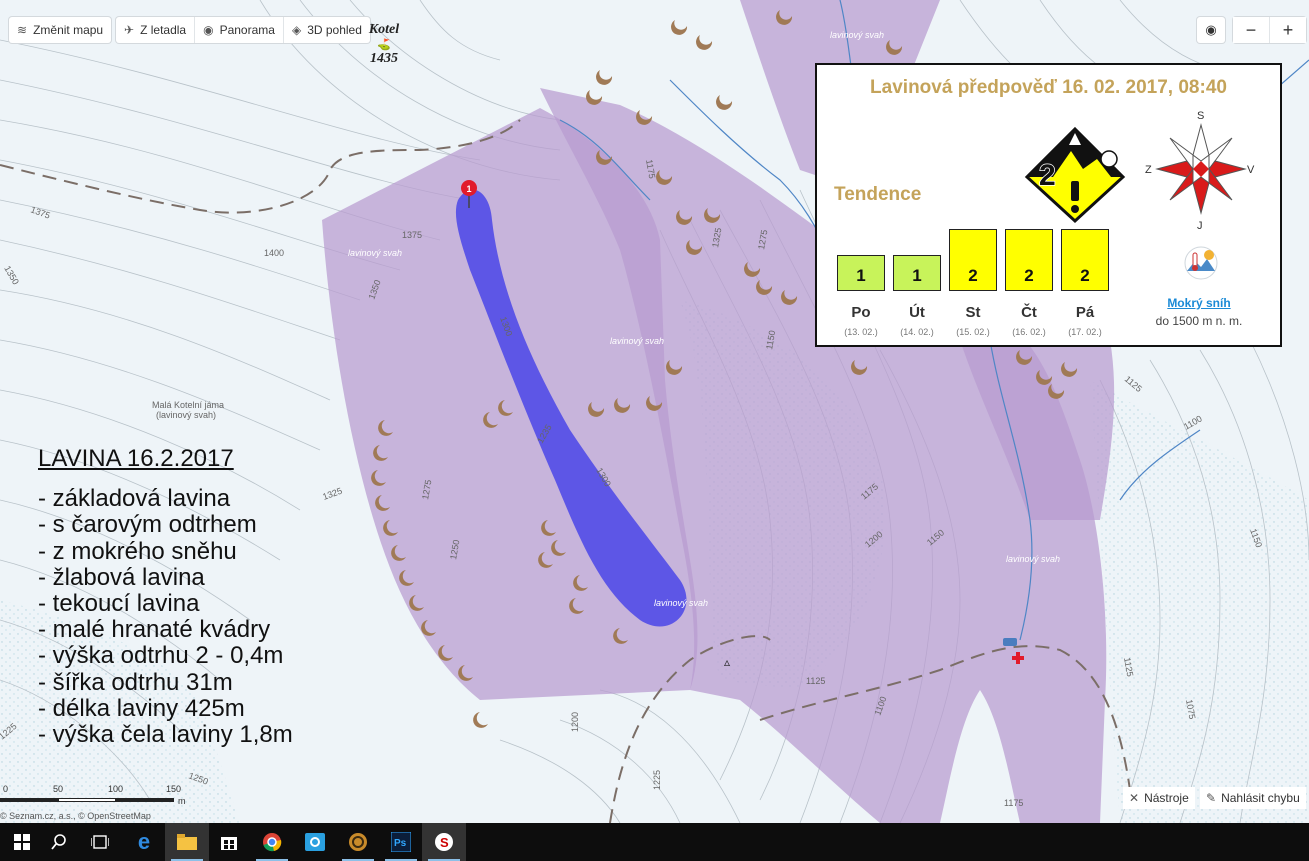 Image resolution: width=1309 pixels, height=861 pixels. What do you see at coordinates (878, 194) in the screenshot?
I see `tendency-label: Tendence` at bounding box center [878, 194].